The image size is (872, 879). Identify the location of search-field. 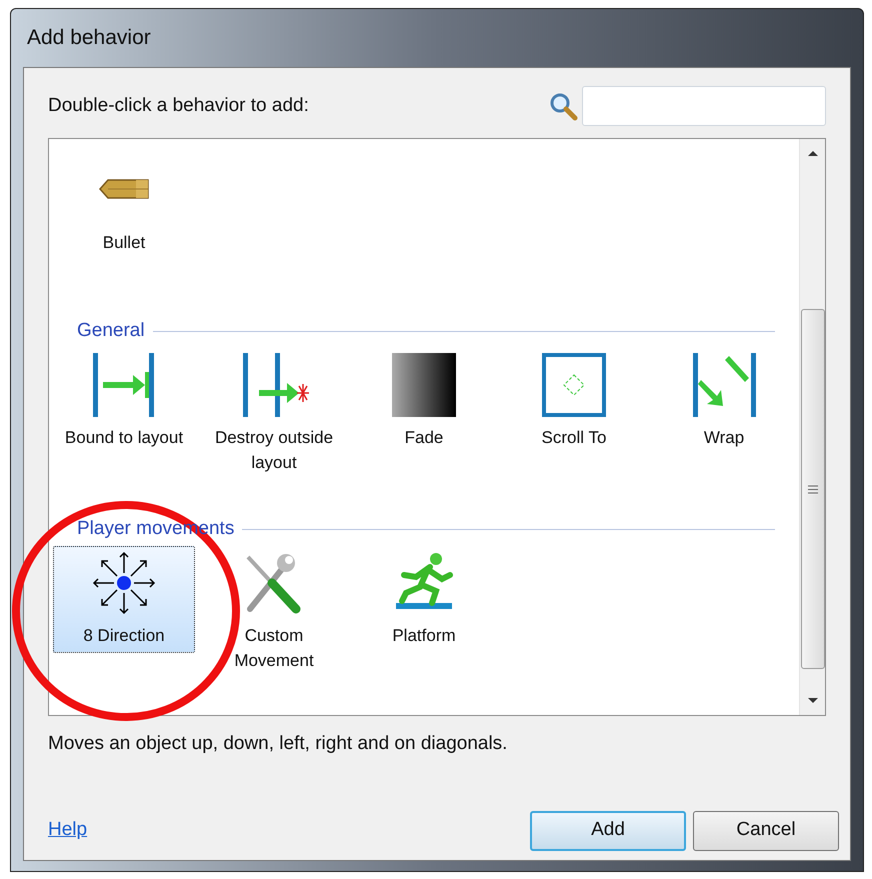
(704, 106).